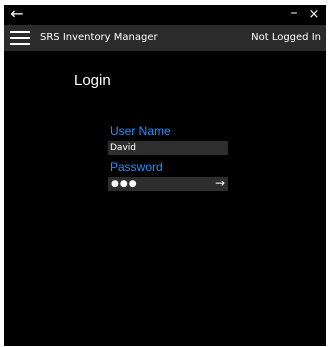 The width and height of the screenshot is (330, 347). What do you see at coordinates (220, 183) in the screenshot?
I see `submit-arrow-icon: →` at bounding box center [220, 183].